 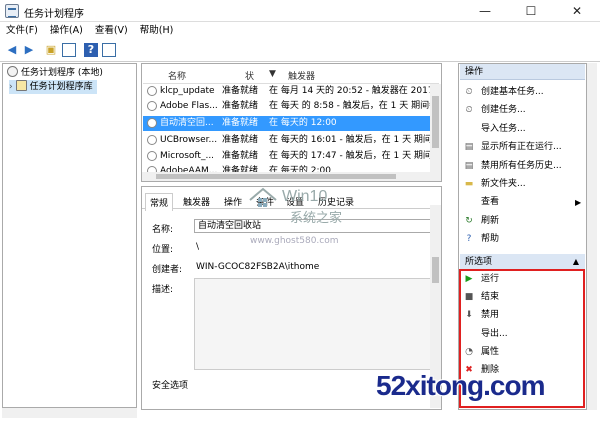 What do you see at coordinates (167, 270) in the screenshot?
I see `author-label: 创建者:` at bounding box center [167, 270].